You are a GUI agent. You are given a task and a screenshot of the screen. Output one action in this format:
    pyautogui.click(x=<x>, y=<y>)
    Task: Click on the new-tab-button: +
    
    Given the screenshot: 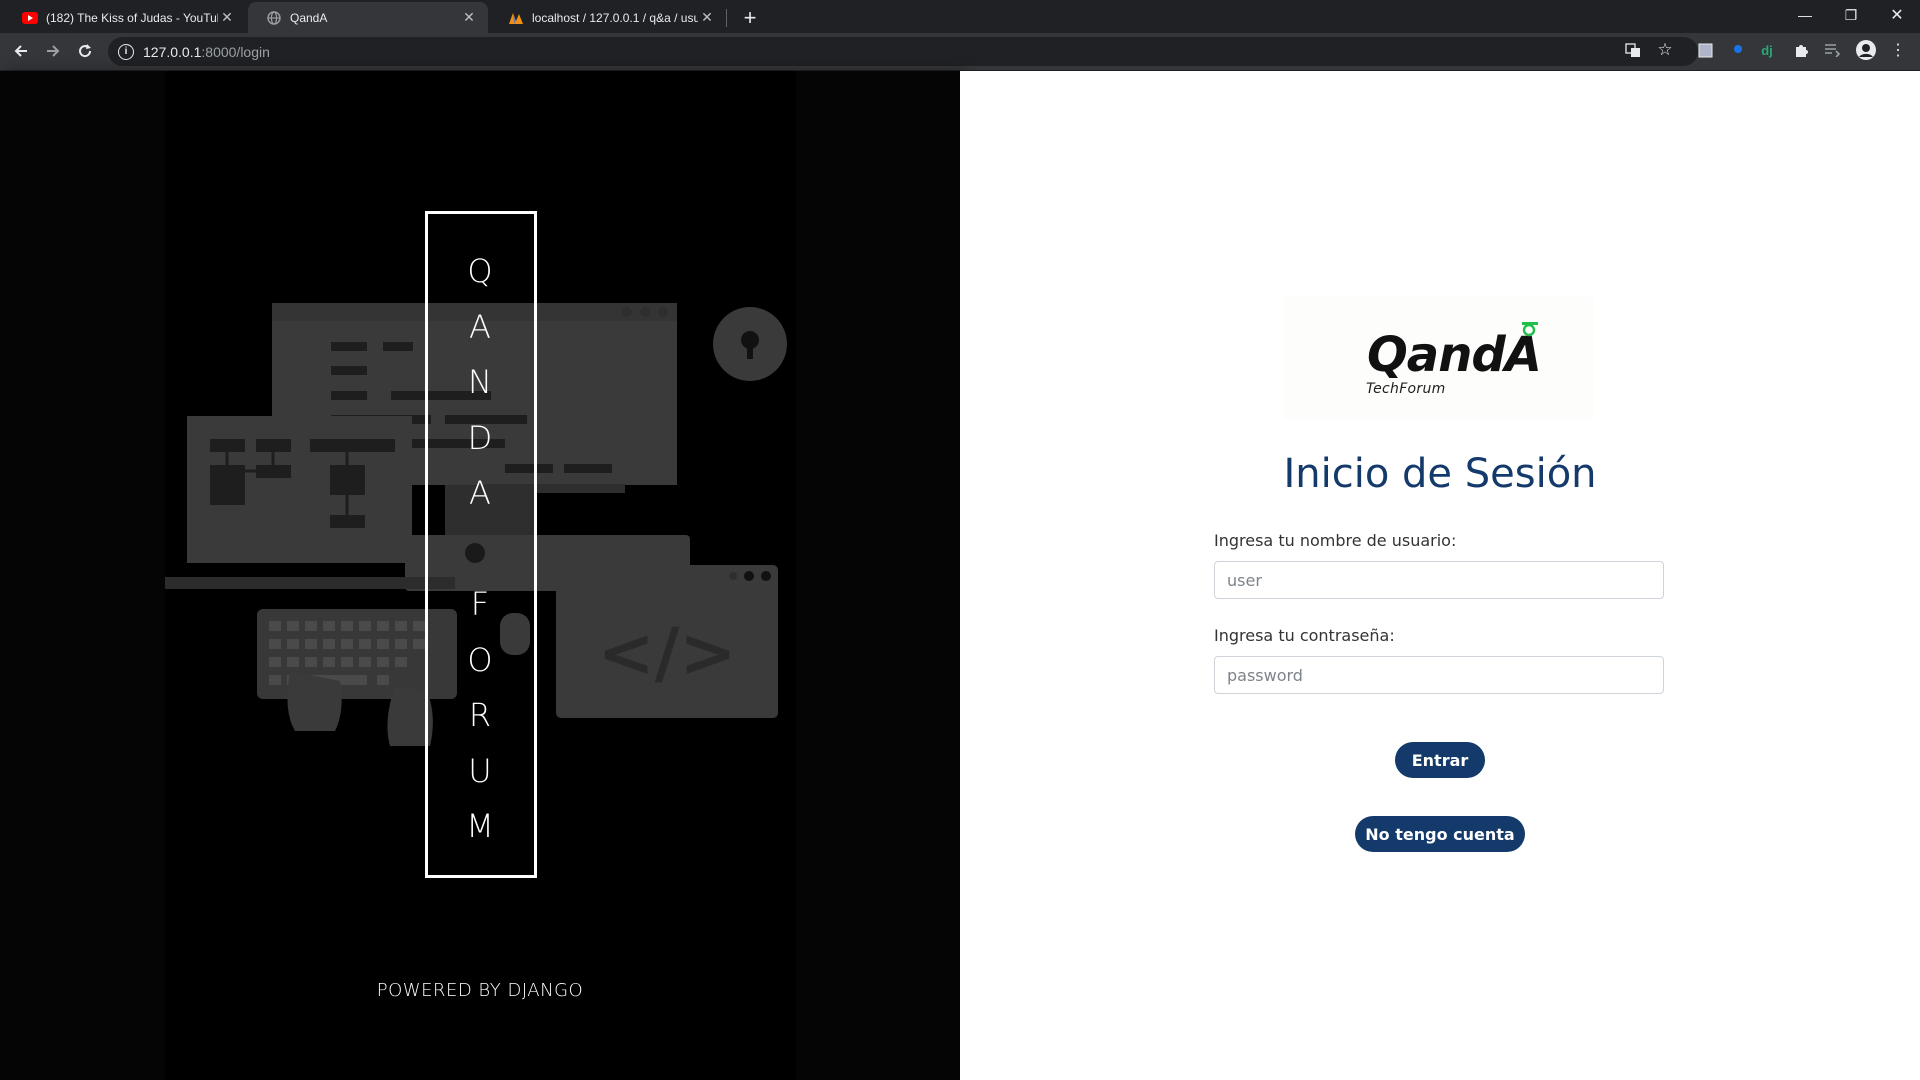 What is the action you would take?
    pyautogui.click(x=750, y=18)
    